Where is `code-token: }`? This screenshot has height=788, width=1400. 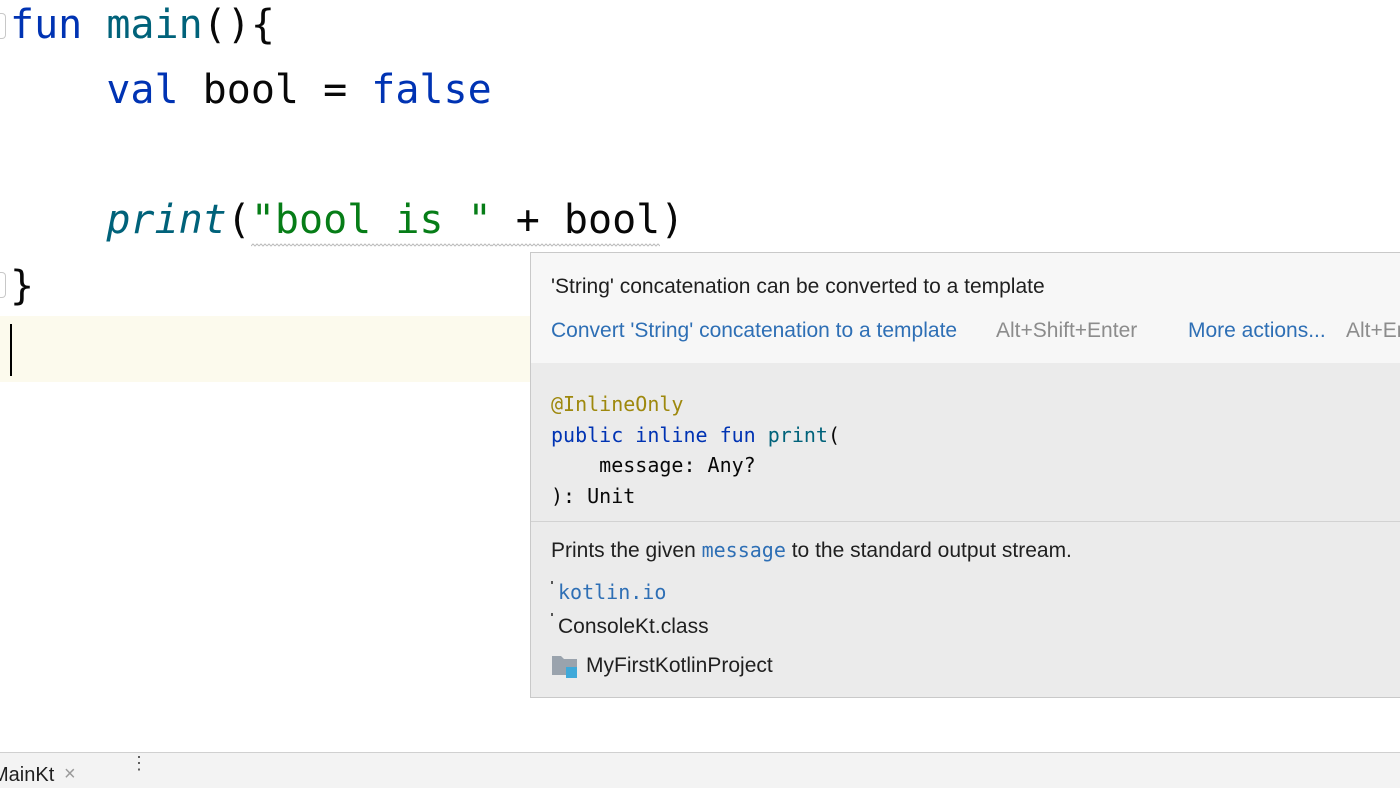
code-token: } is located at coordinates (22, 286).